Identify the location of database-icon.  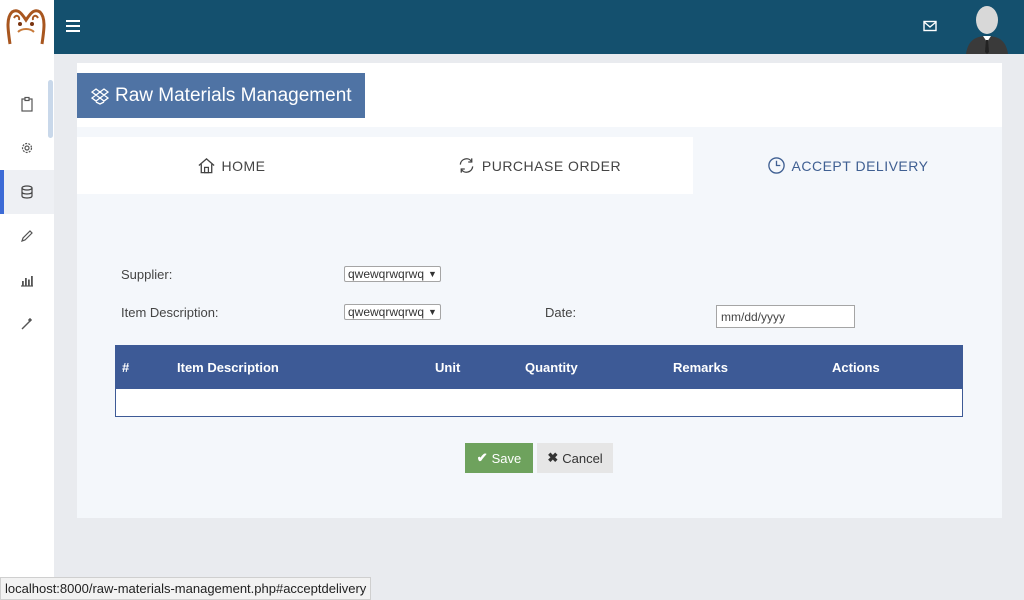
(27, 192).